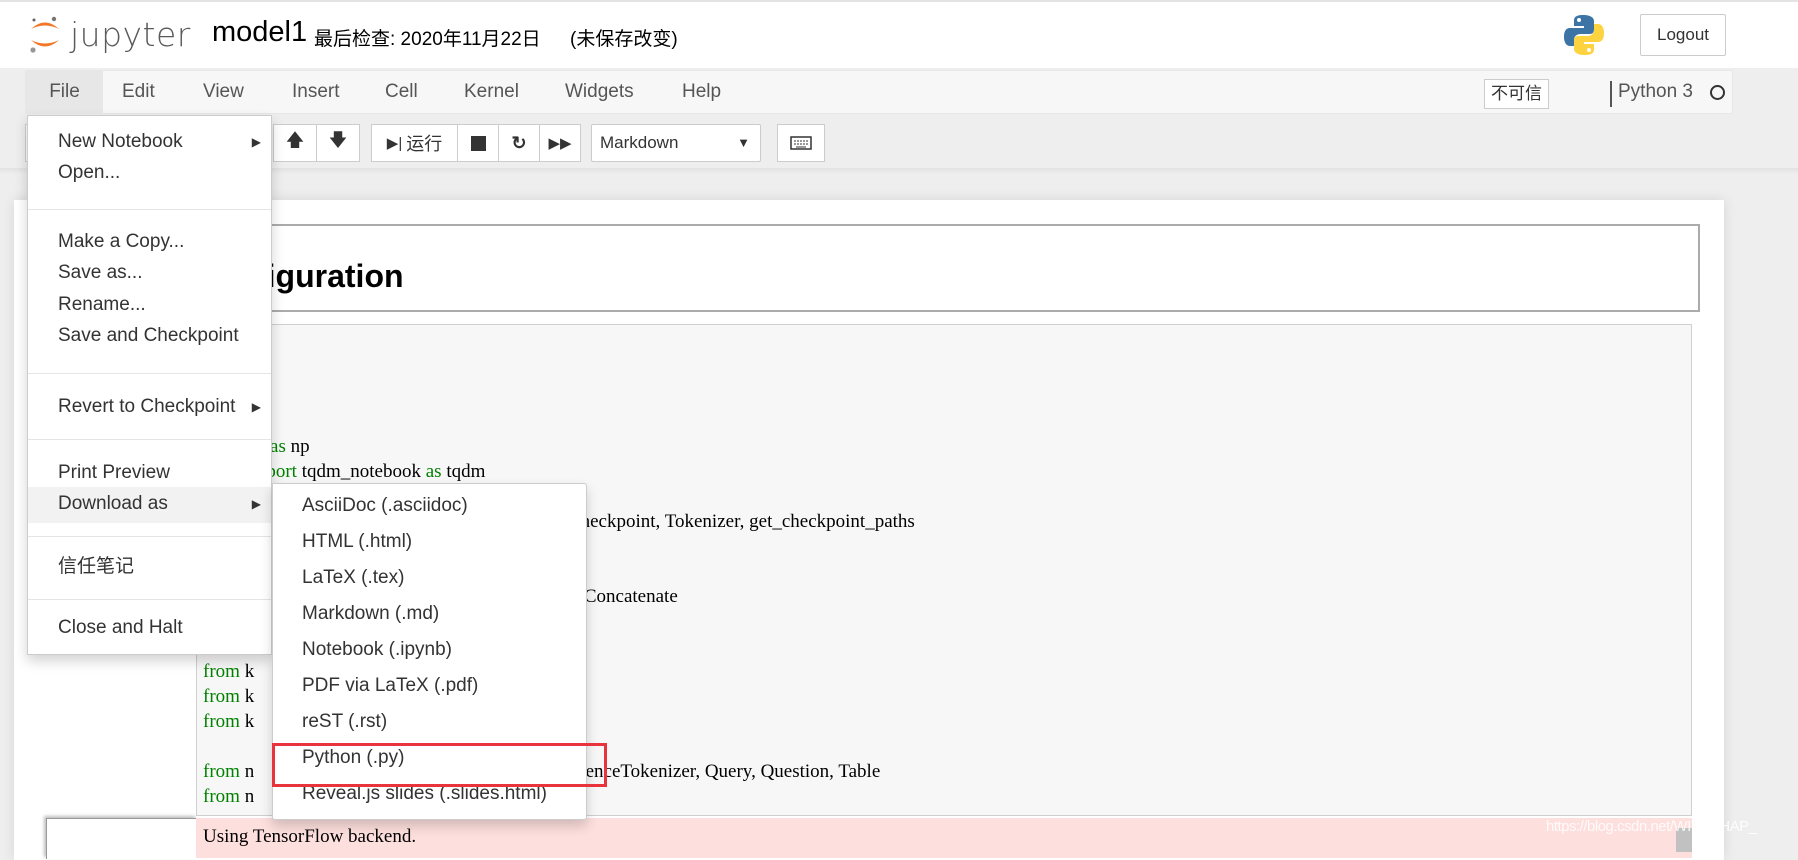  Describe the element at coordinates (1611, 94) in the screenshot. I see `kernel-separator` at that location.